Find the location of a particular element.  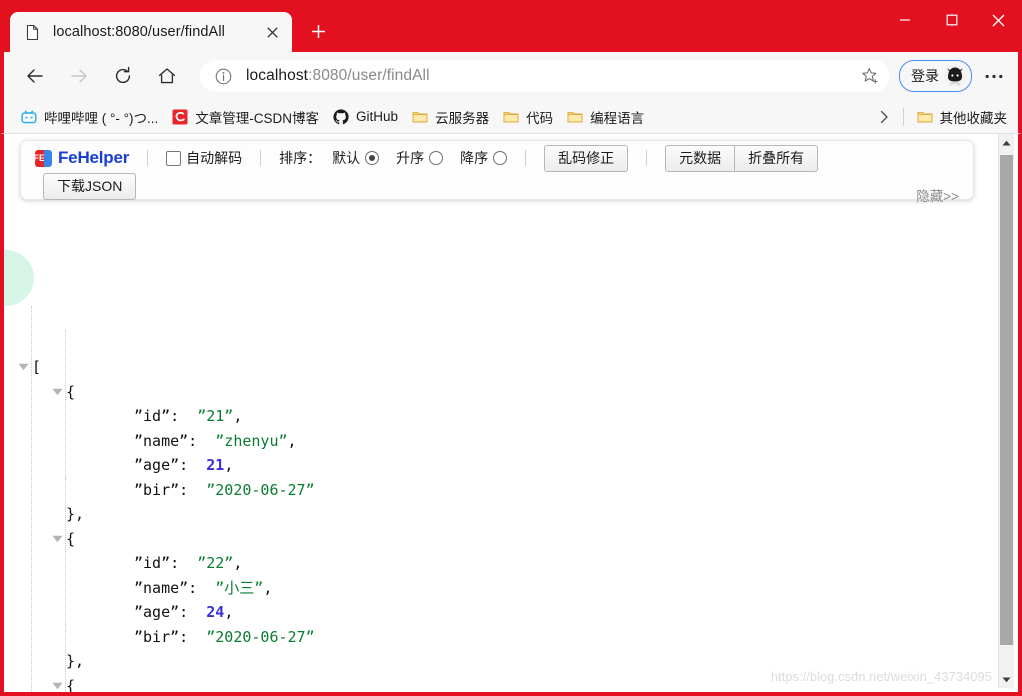

json-token-p: { is located at coordinates (71, 684).